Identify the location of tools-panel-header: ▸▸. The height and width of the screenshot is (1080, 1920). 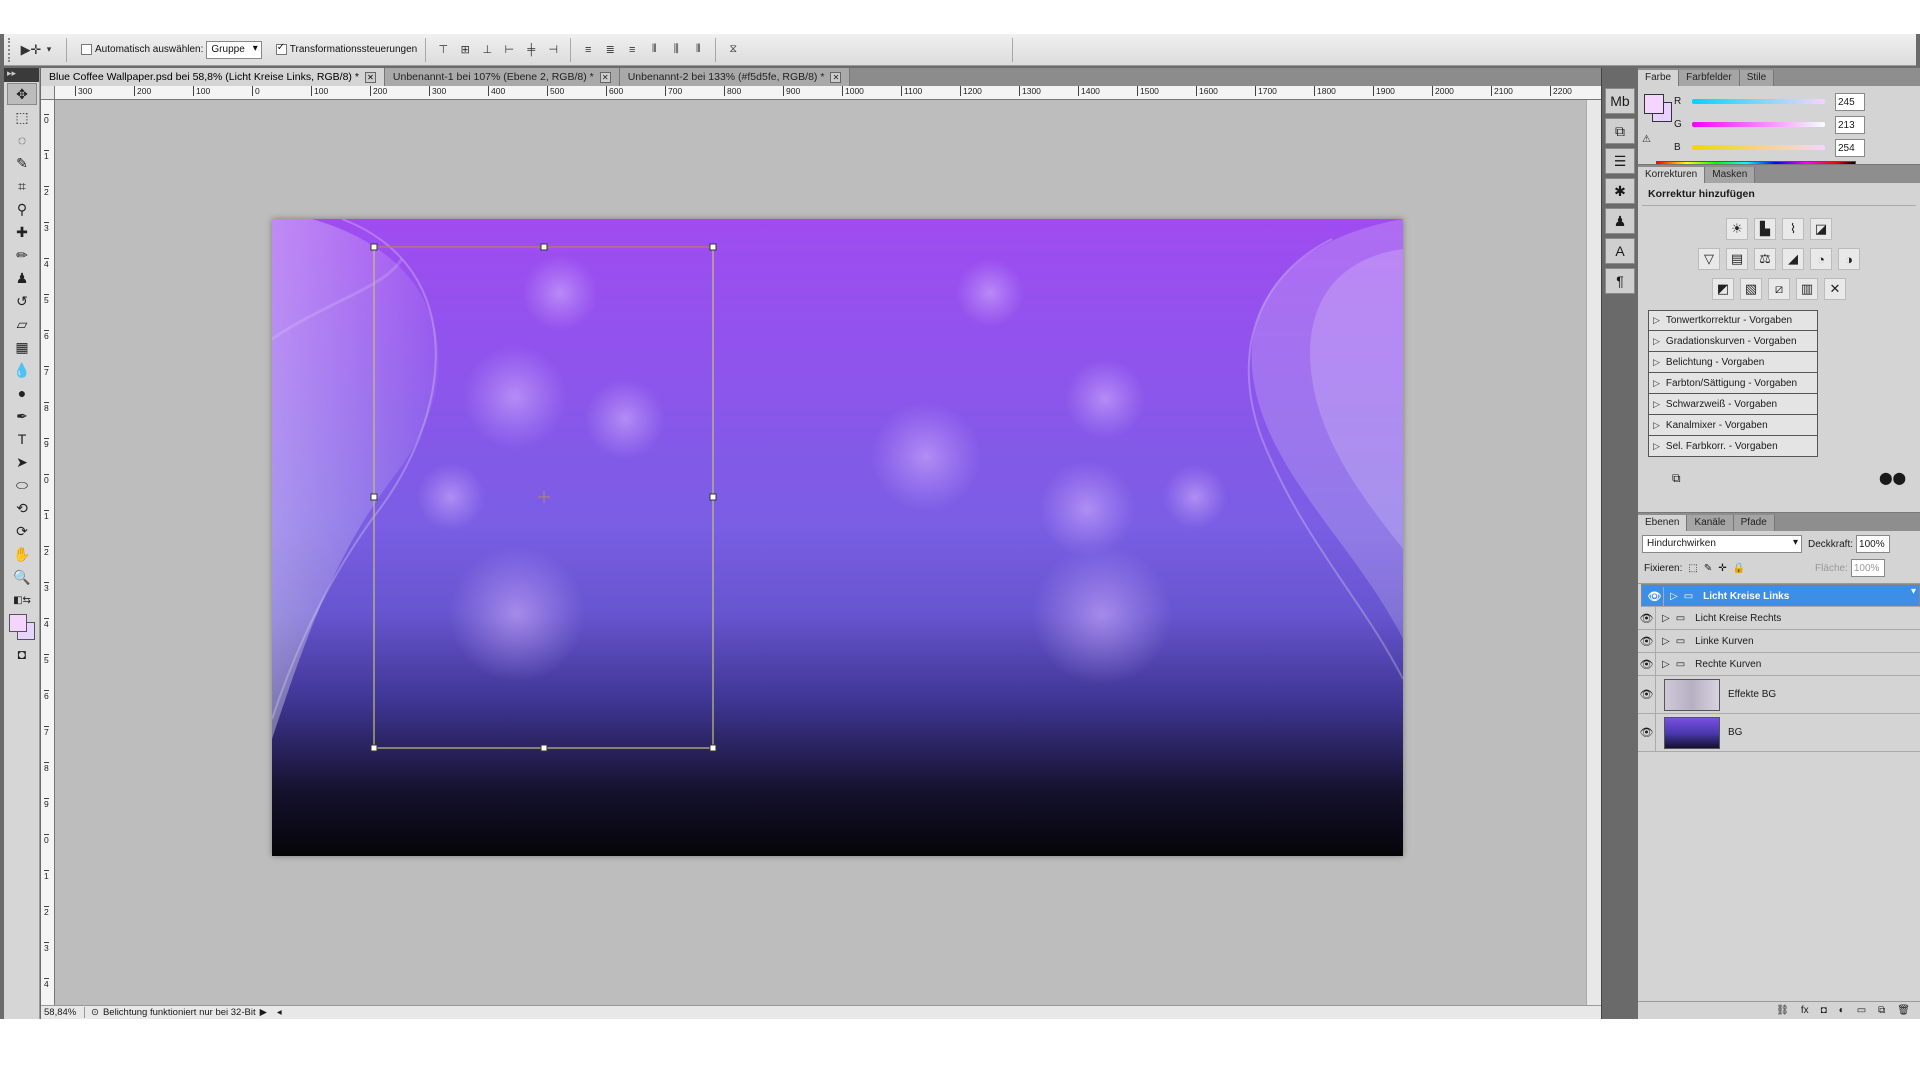
(21, 75).